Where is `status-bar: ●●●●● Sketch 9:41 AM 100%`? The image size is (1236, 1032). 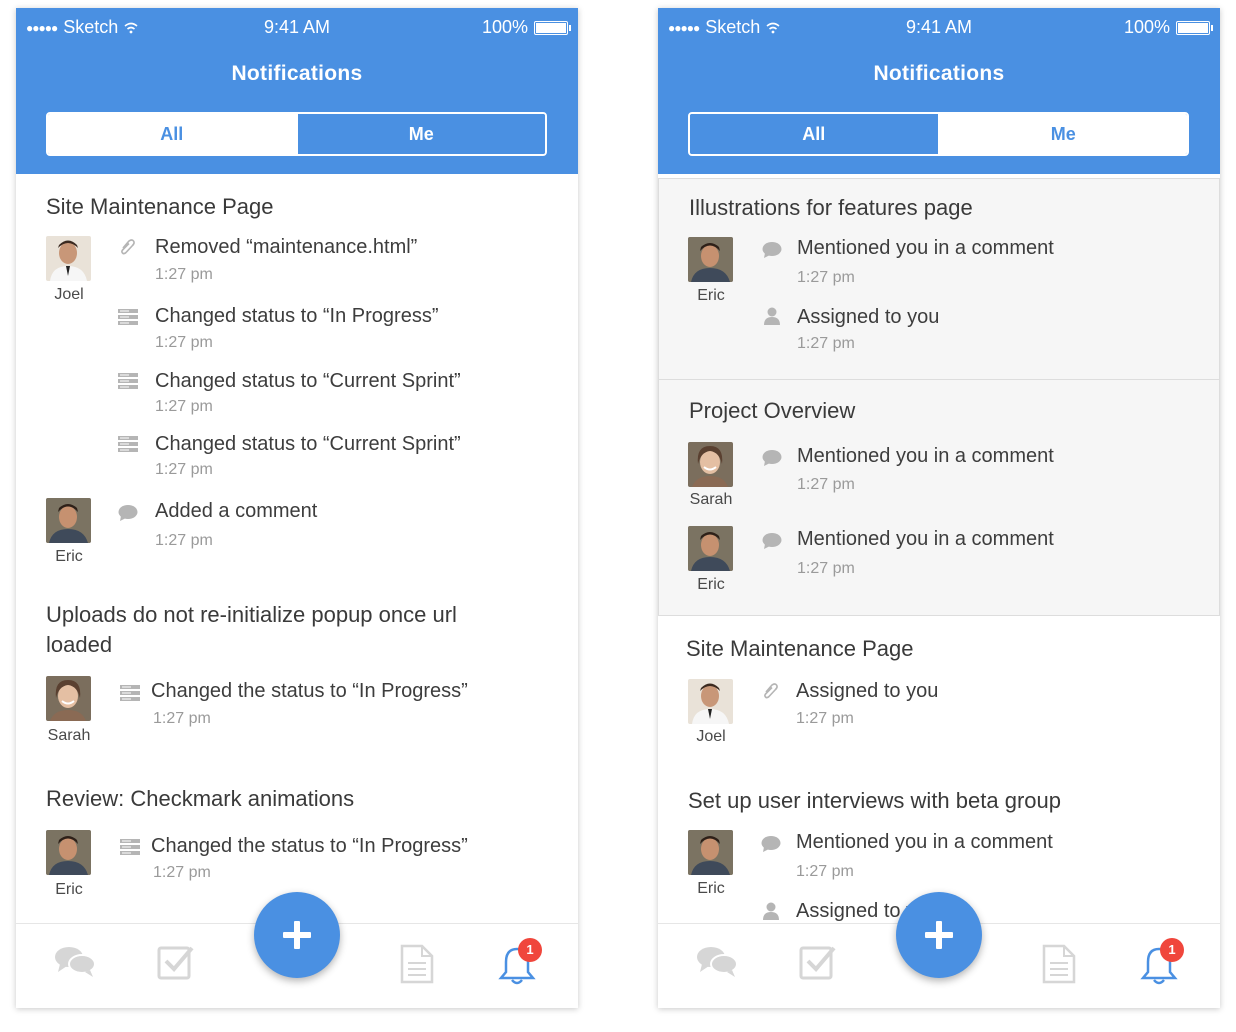 status-bar: ●●●●● Sketch 9:41 AM 100% is located at coordinates (297, 27).